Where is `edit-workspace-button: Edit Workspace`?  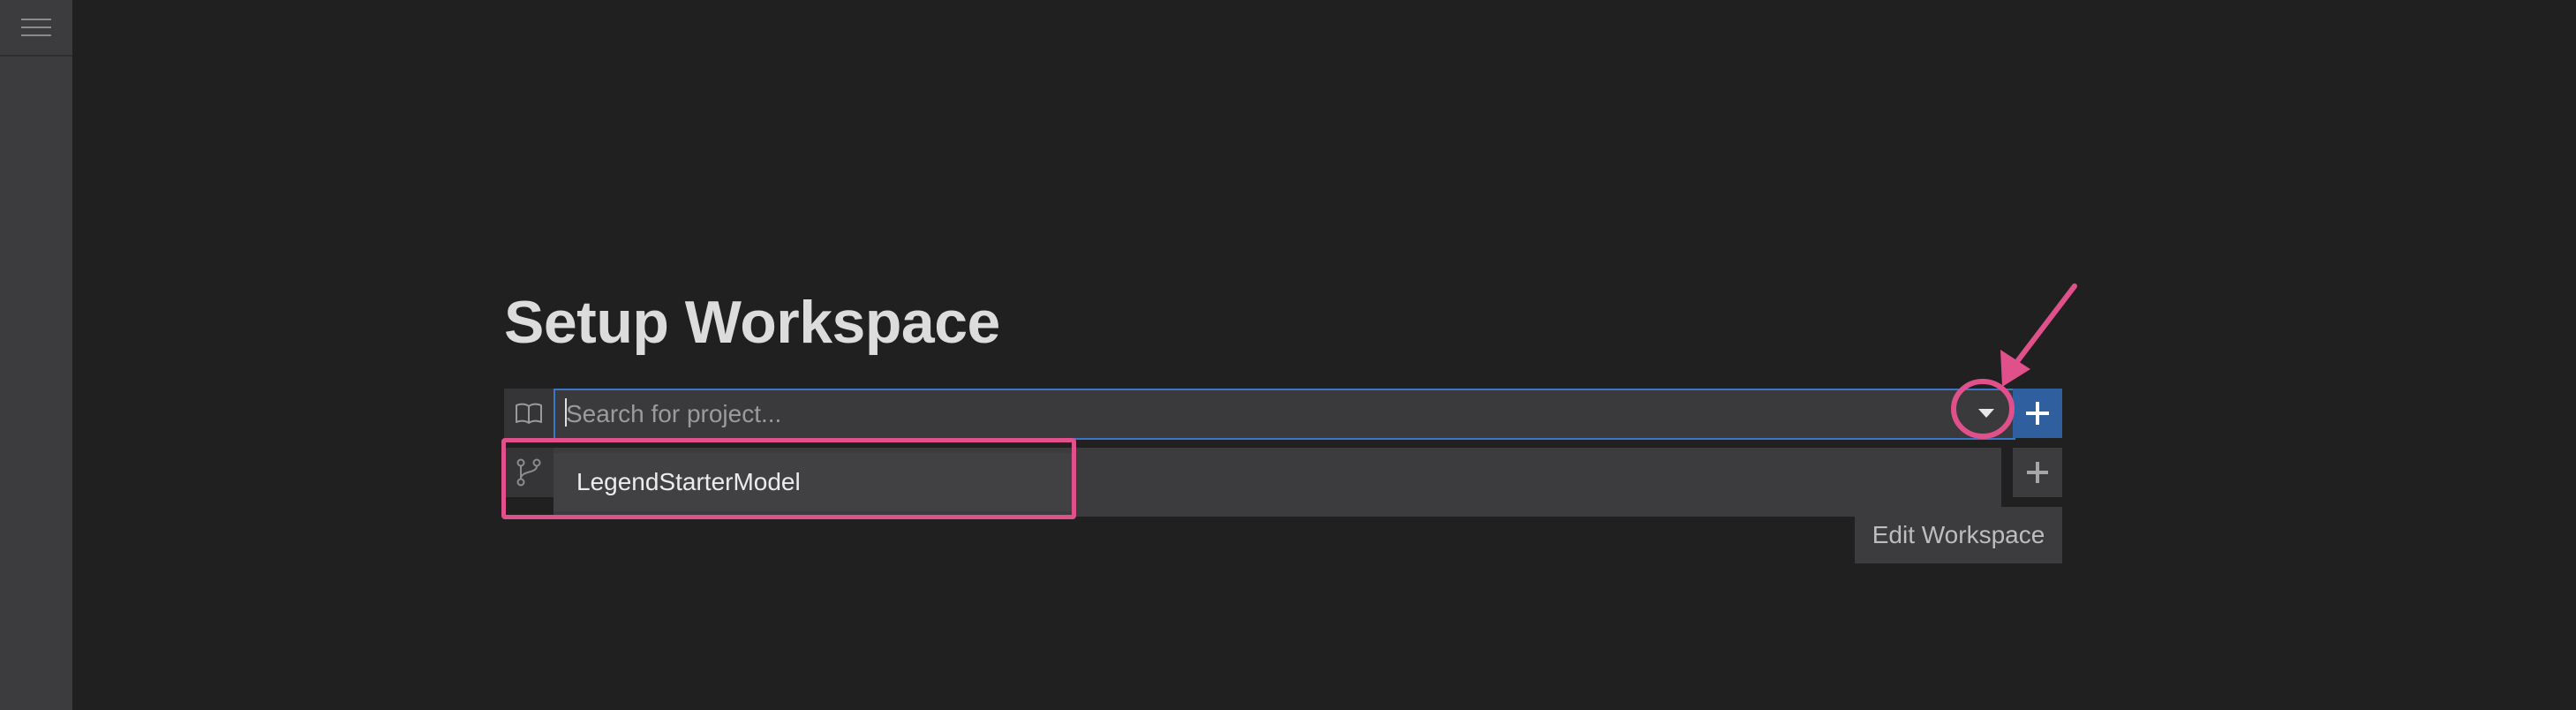
edit-workspace-button: Edit Workspace is located at coordinates (1959, 535).